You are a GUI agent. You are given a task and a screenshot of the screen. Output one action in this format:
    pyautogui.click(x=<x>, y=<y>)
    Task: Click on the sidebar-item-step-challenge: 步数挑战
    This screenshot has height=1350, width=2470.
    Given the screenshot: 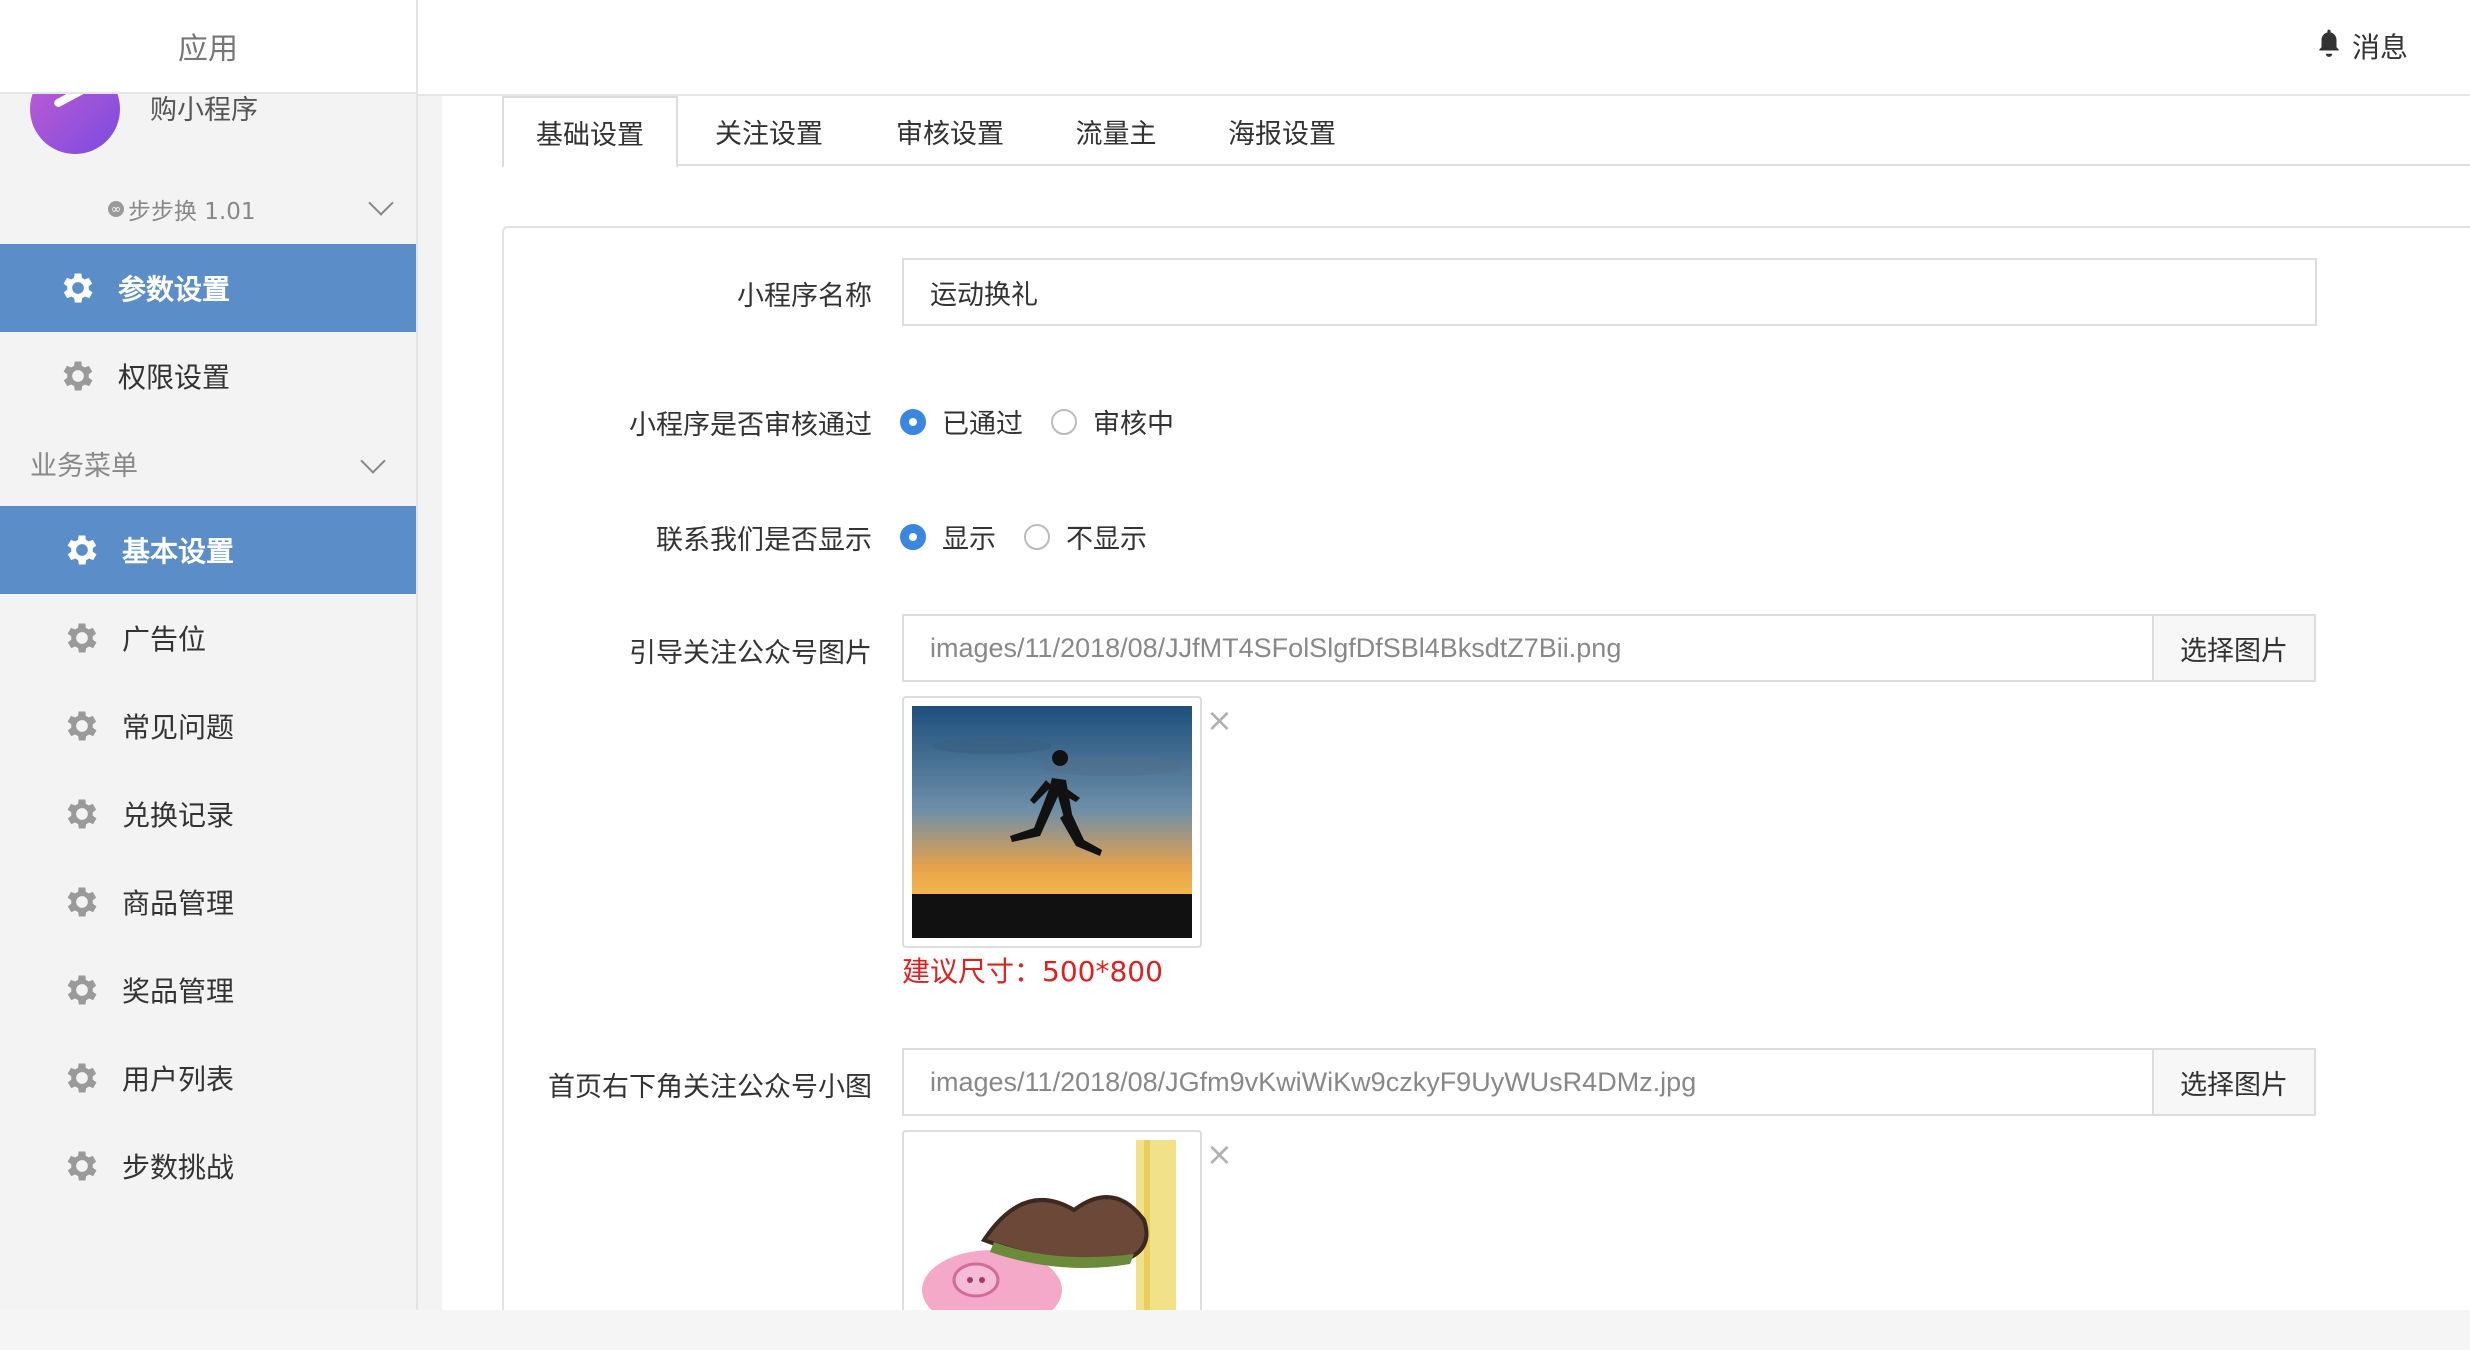 What is the action you would take?
    pyautogui.click(x=208, y=1166)
    